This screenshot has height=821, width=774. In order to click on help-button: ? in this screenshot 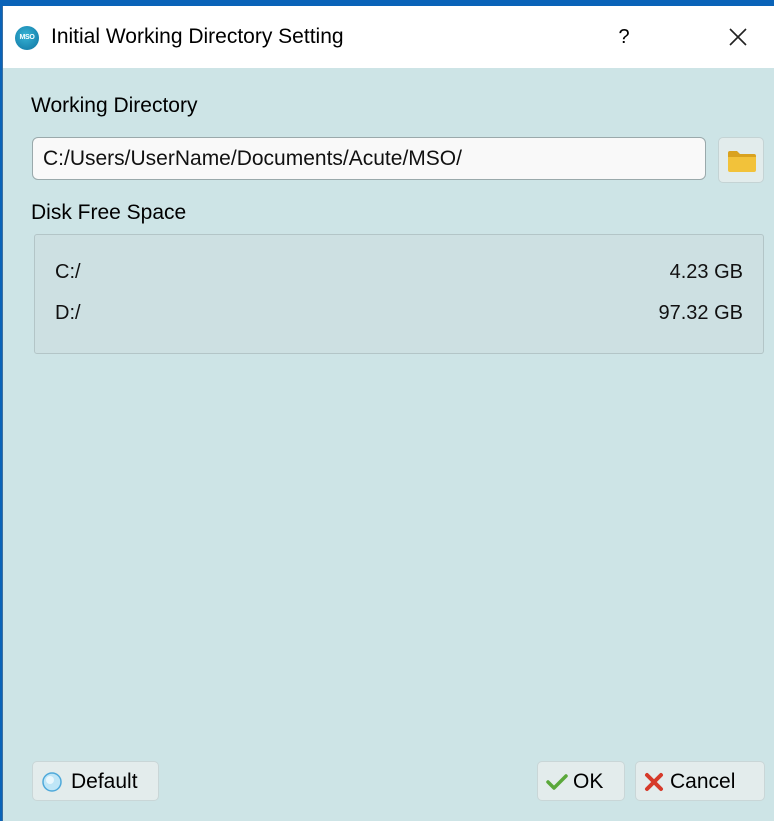, I will do `click(624, 37)`.